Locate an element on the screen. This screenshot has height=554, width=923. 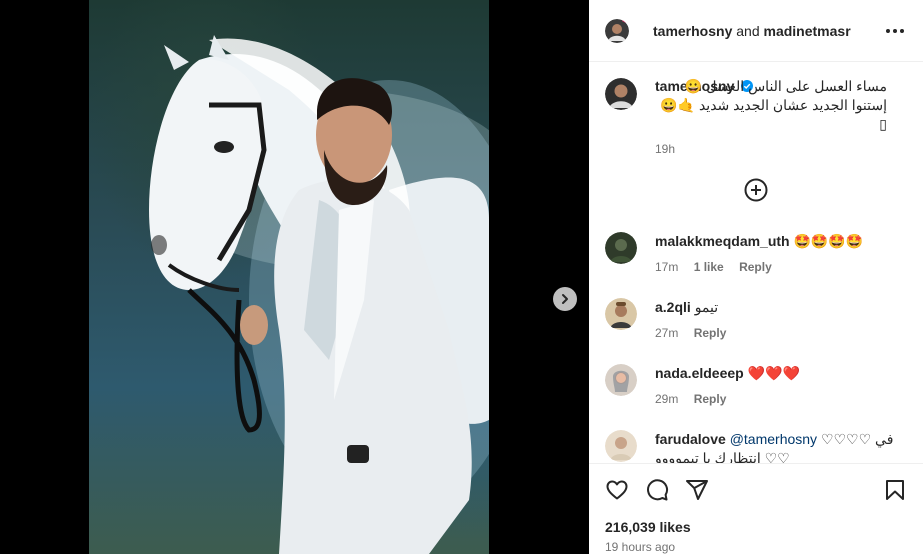
more-horizontal-icon is located at coordinates (895, 30).